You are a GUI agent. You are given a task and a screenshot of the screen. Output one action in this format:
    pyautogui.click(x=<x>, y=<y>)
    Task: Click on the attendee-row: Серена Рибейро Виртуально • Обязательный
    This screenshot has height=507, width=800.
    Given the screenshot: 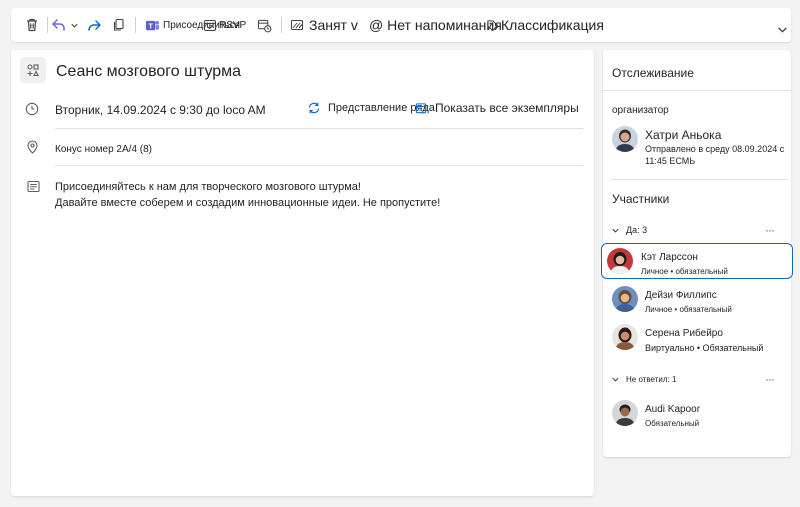 What is the action you would take?
    pyautogui.click(x=697, y=338)
    